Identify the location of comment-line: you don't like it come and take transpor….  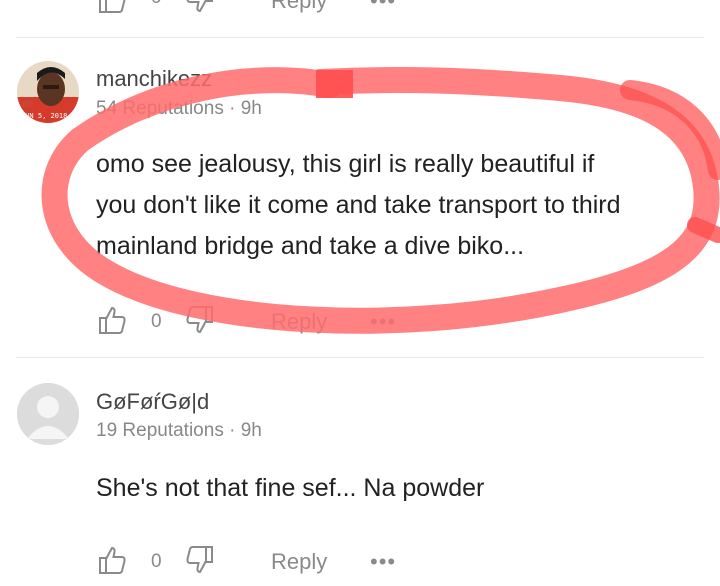
(358, 205).